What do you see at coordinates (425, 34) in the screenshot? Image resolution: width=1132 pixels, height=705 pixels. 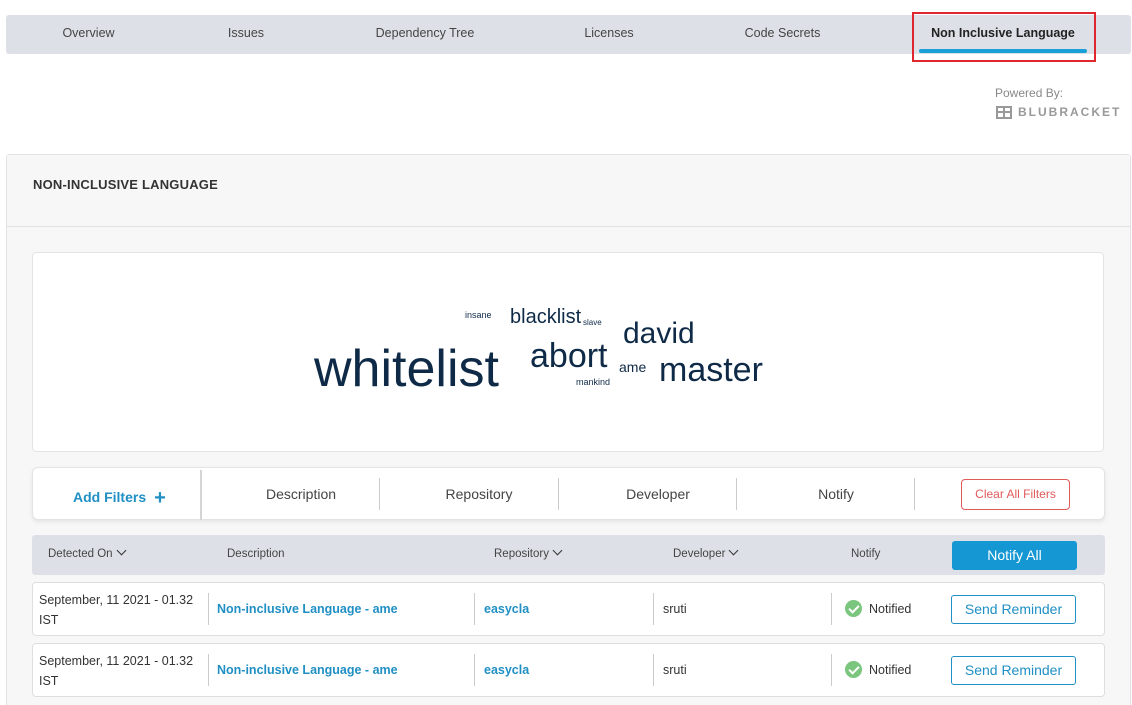 I see `tab-dependency-tree: Dependency Tree` at bounding box center [425, 34].